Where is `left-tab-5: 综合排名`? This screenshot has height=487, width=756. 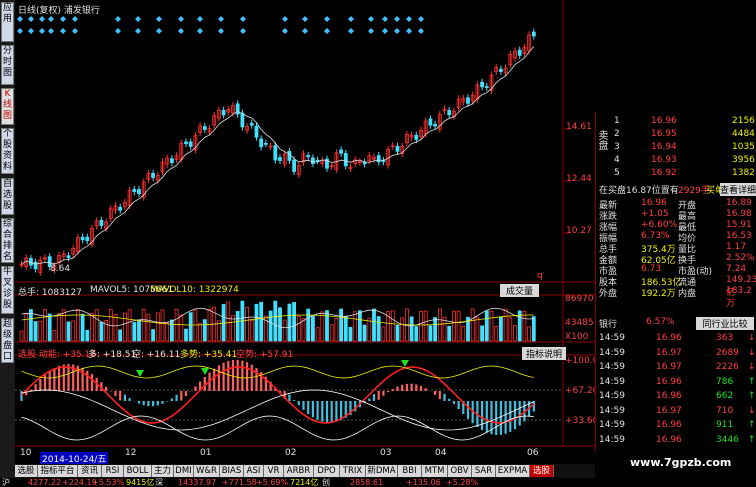 left-tab-5: 综合排名 is located at coordinates (7, 240).